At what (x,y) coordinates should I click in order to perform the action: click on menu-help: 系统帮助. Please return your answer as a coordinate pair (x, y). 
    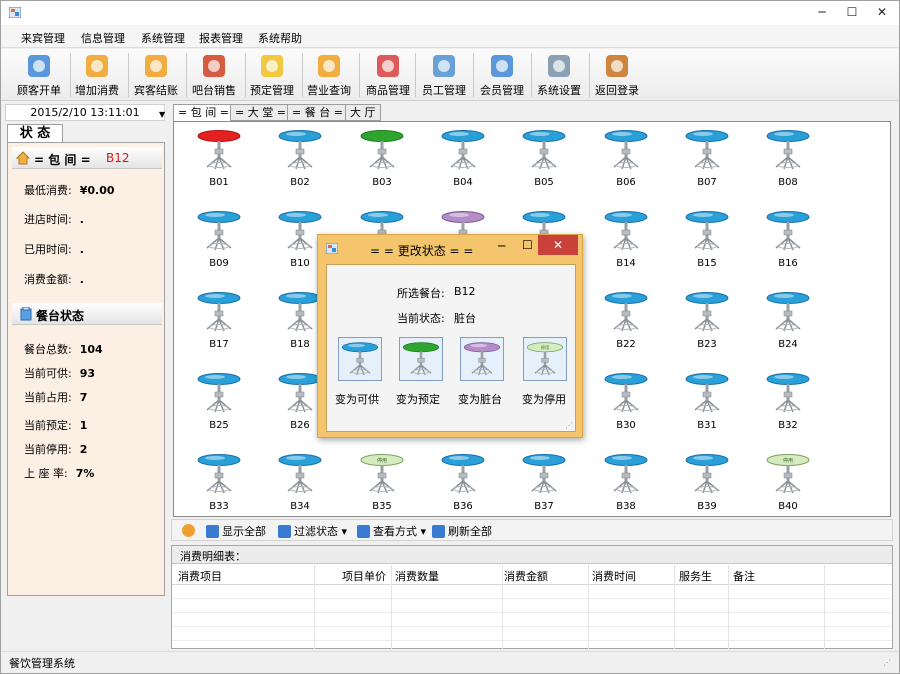
    Looking at the image, I should click on (280, 38).